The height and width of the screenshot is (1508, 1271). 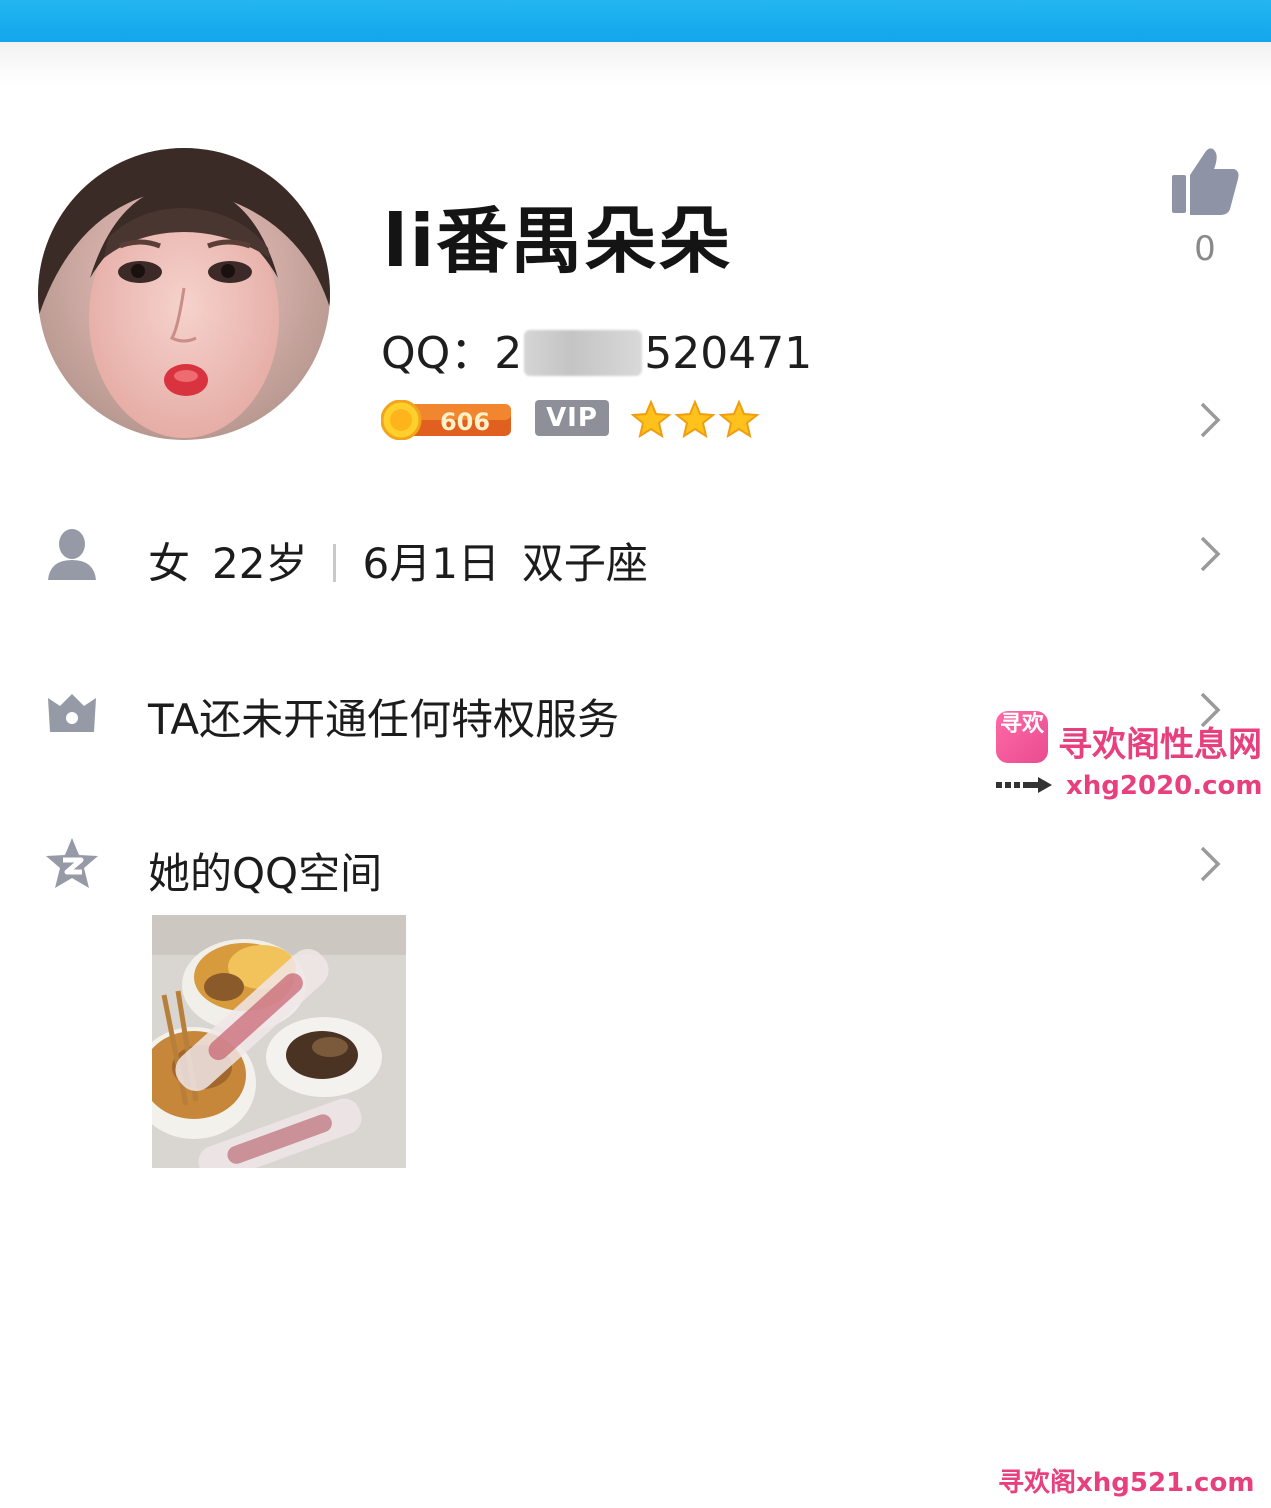 I want to click on privilege-text: TA还未开通任何特权服务, so click(x=384, y=719).